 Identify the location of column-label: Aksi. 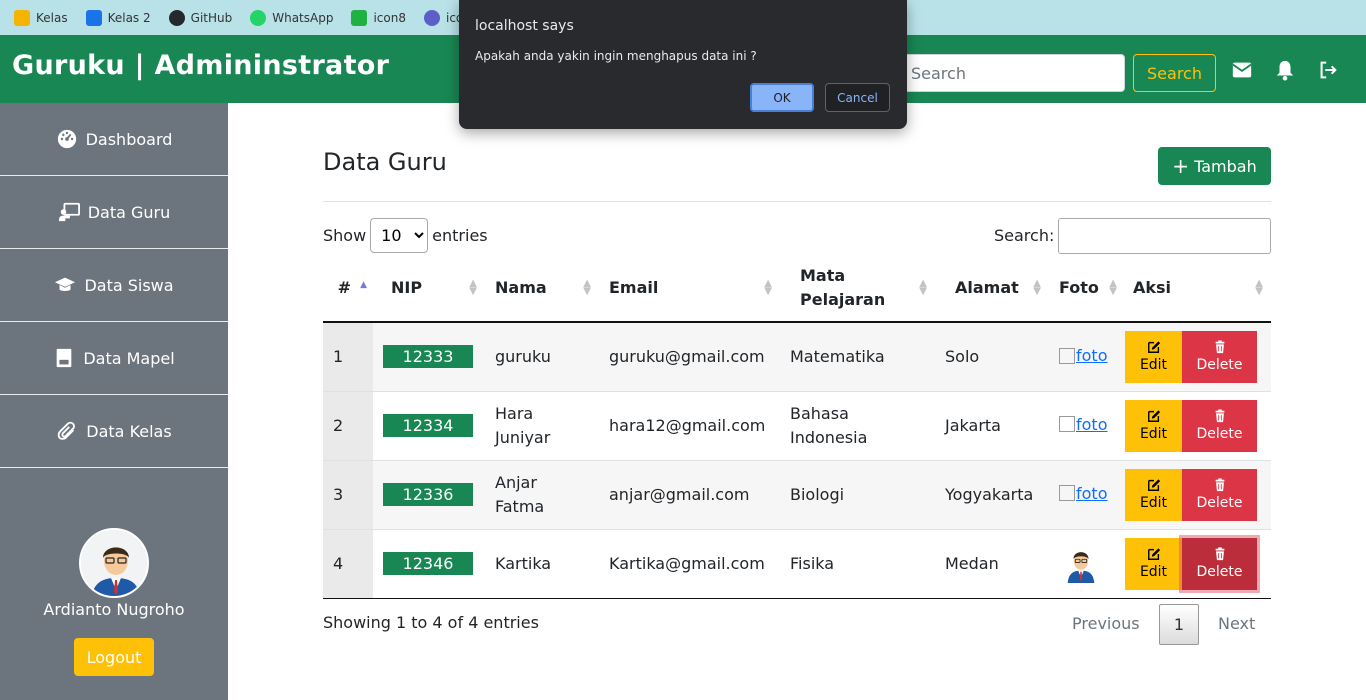
(1152, 287).